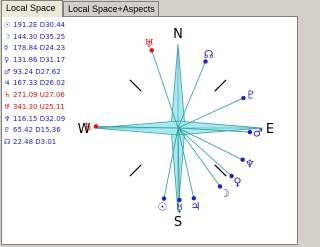  What do you see at coordinates (178, 222) in the screenshot?
I see `south-label: S` at bounding box center [178, 222].